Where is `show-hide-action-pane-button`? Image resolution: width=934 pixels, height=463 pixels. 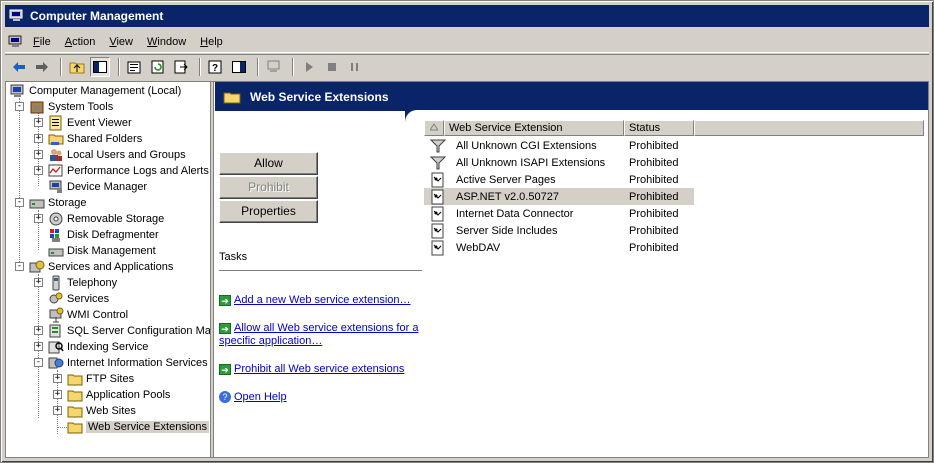
show-hide-action-pane-button is located at coordinates (239, 67).